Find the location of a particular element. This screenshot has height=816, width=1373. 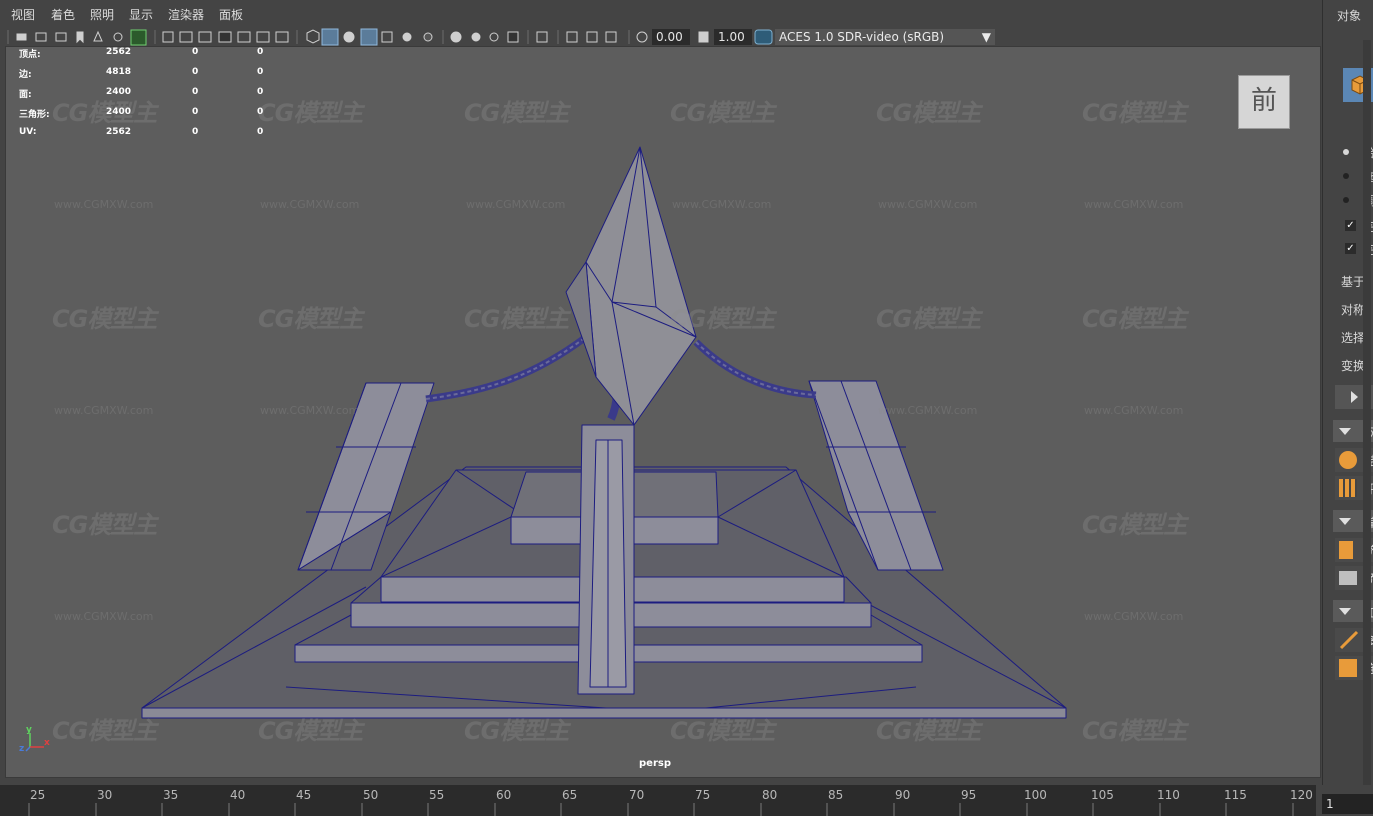

grease-pencil-icon is located at coordinates (138, 37).